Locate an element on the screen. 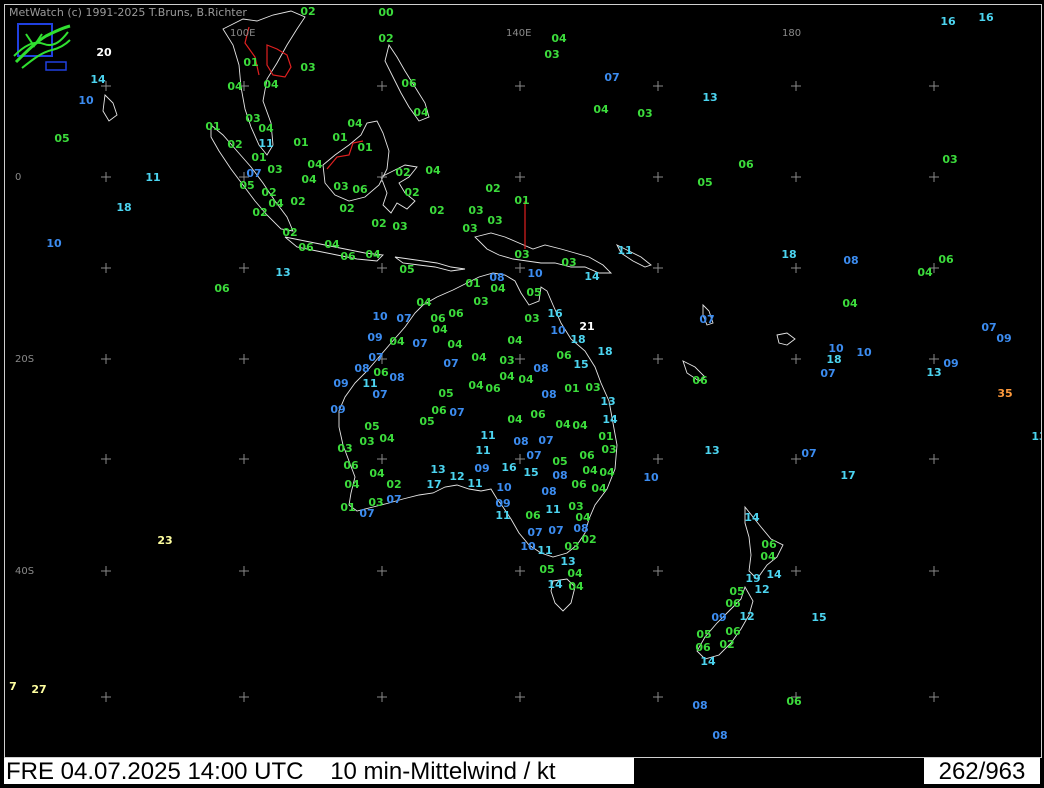 This screenshot has height=788, width=1044. wind-observation: 17 is located at coordinates (433, 484).